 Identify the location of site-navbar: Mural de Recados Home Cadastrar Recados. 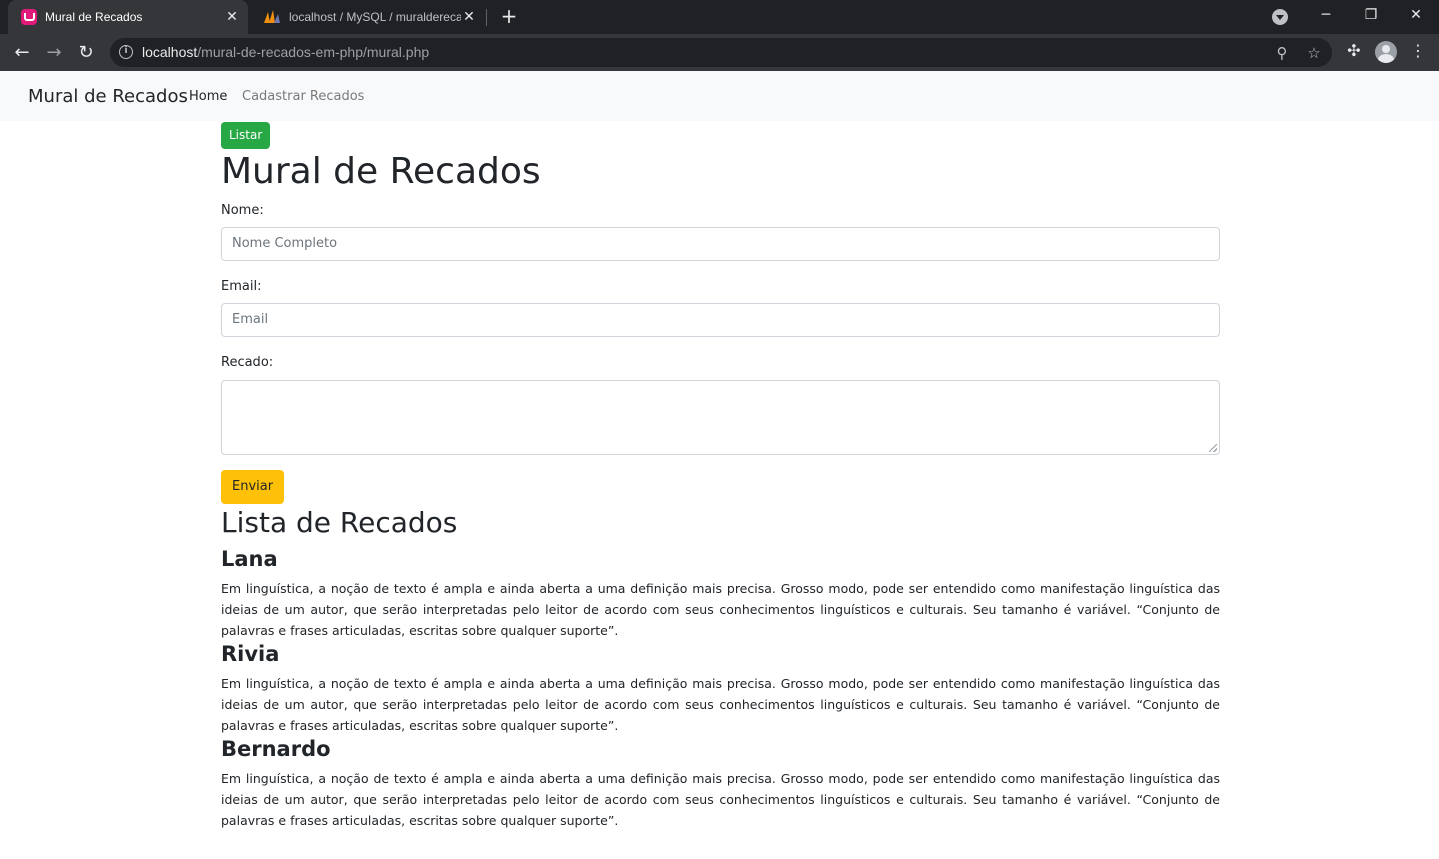
(719, 96).